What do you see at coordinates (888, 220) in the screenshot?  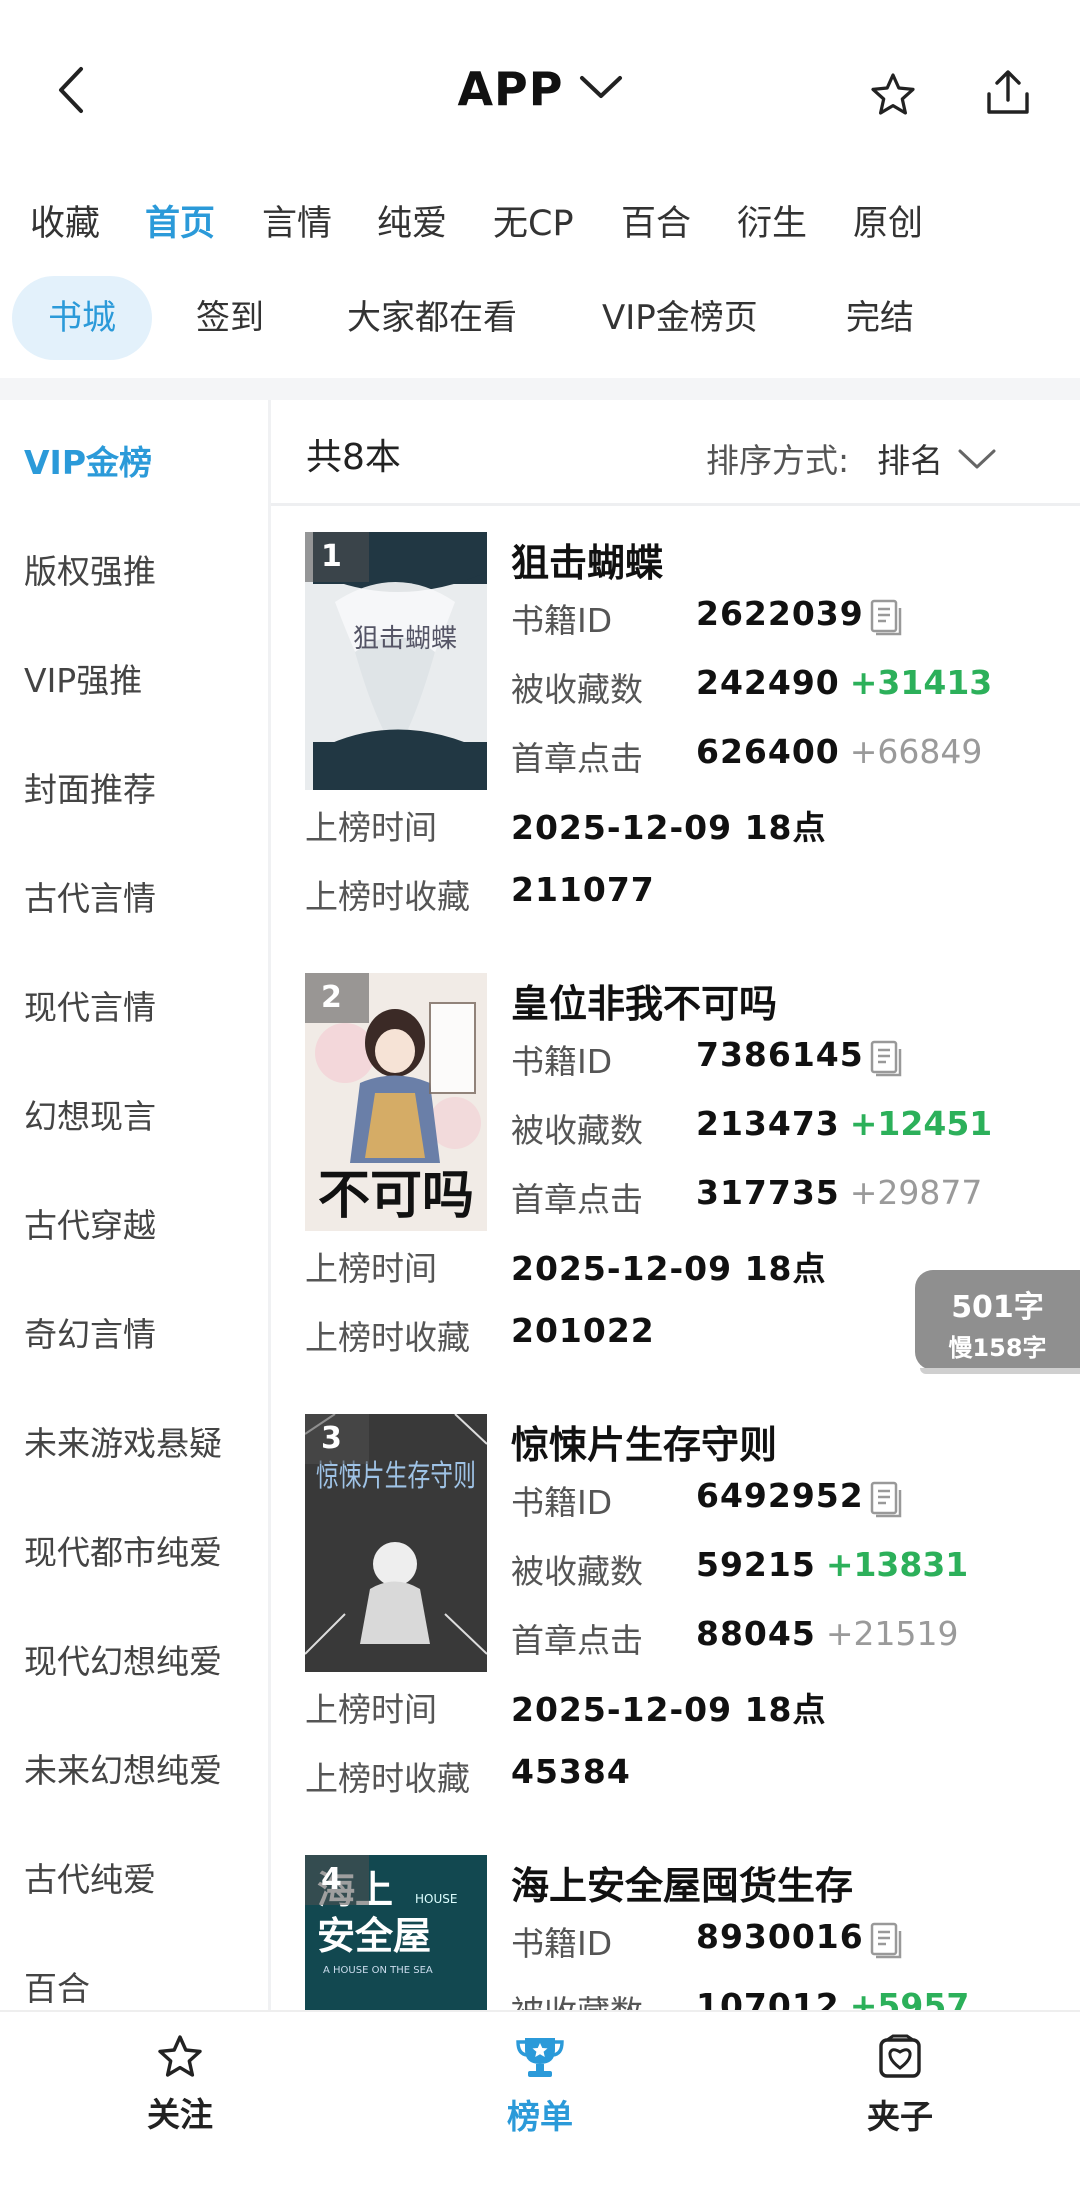 I see `tab-original: 原创` at bounding box center [888, 220].